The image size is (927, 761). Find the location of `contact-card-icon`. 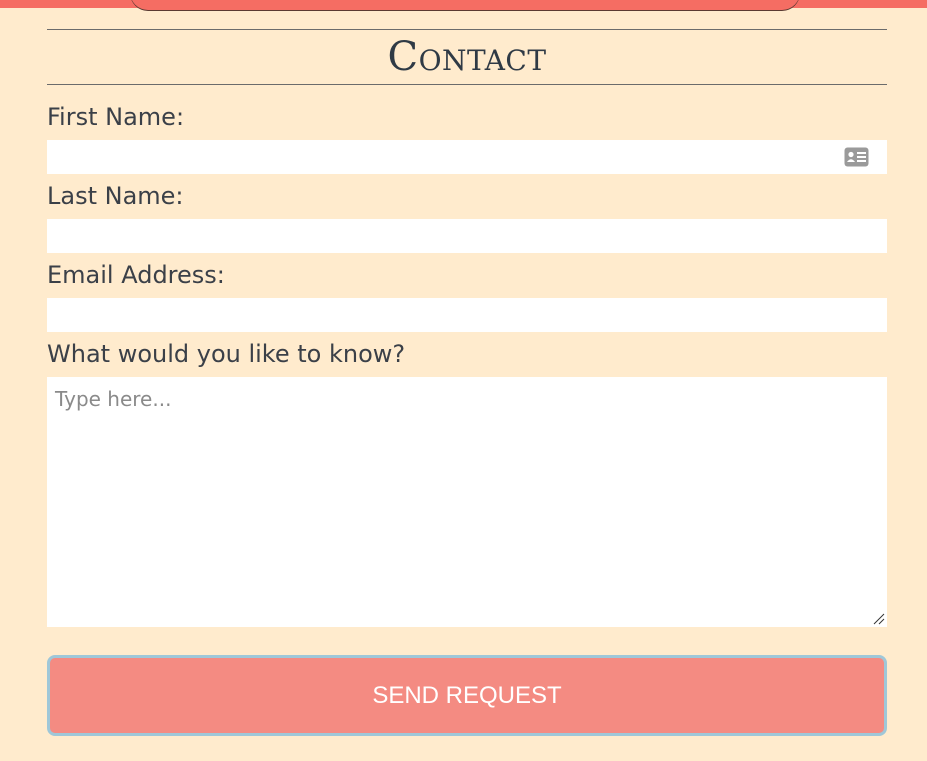

contact-card-icon is located at coordinates (856, 157).